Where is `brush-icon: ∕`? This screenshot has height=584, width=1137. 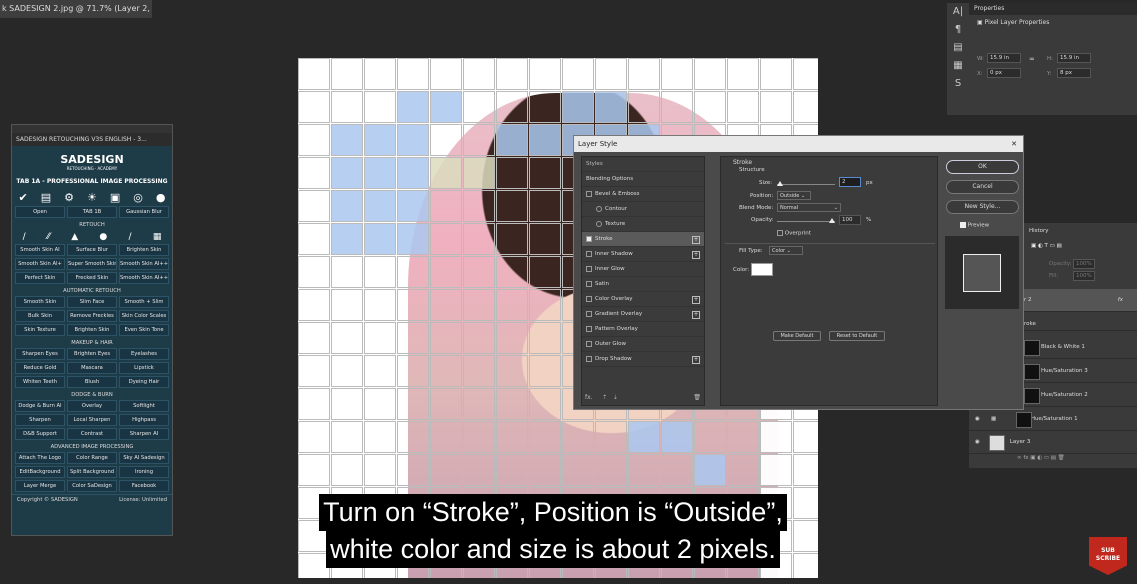 brush-icon: ∕ is located at coordinates (24, 237).